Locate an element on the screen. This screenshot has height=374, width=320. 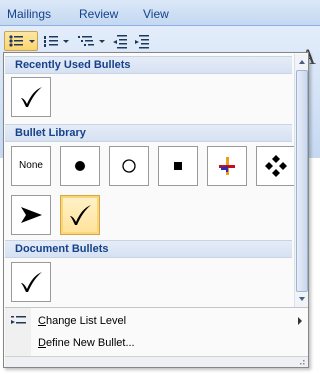
change-list-level-label: Change List Level is located at coordinates (82, 321).